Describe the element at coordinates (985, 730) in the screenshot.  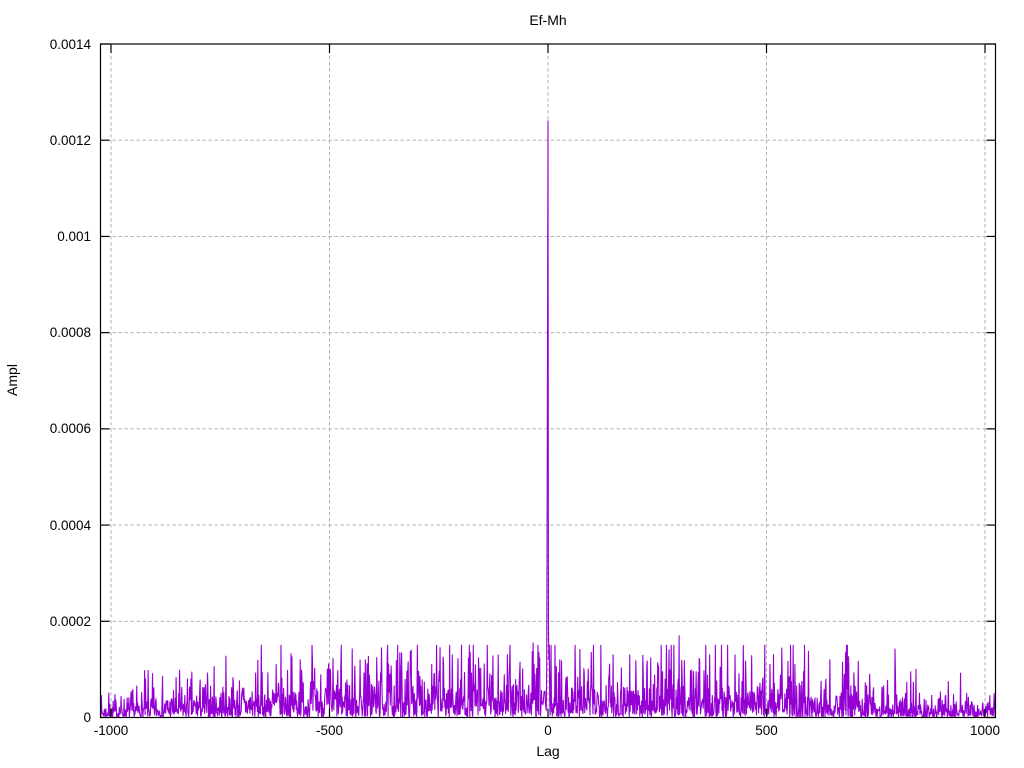
I see `x-tick-label: 1000` at that location.